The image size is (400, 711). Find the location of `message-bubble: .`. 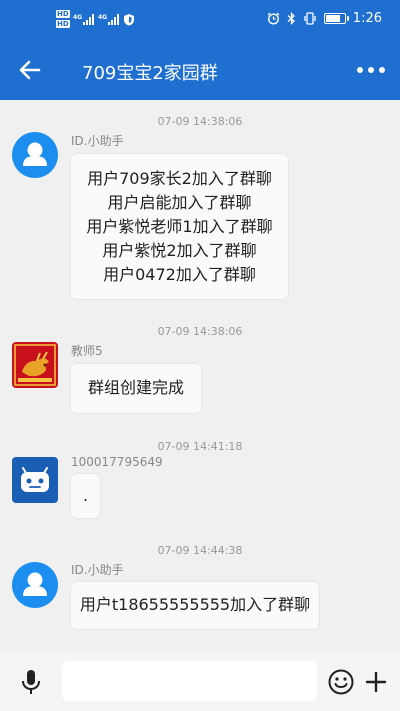

message-bubble: . is located at coordinates (85, 496).